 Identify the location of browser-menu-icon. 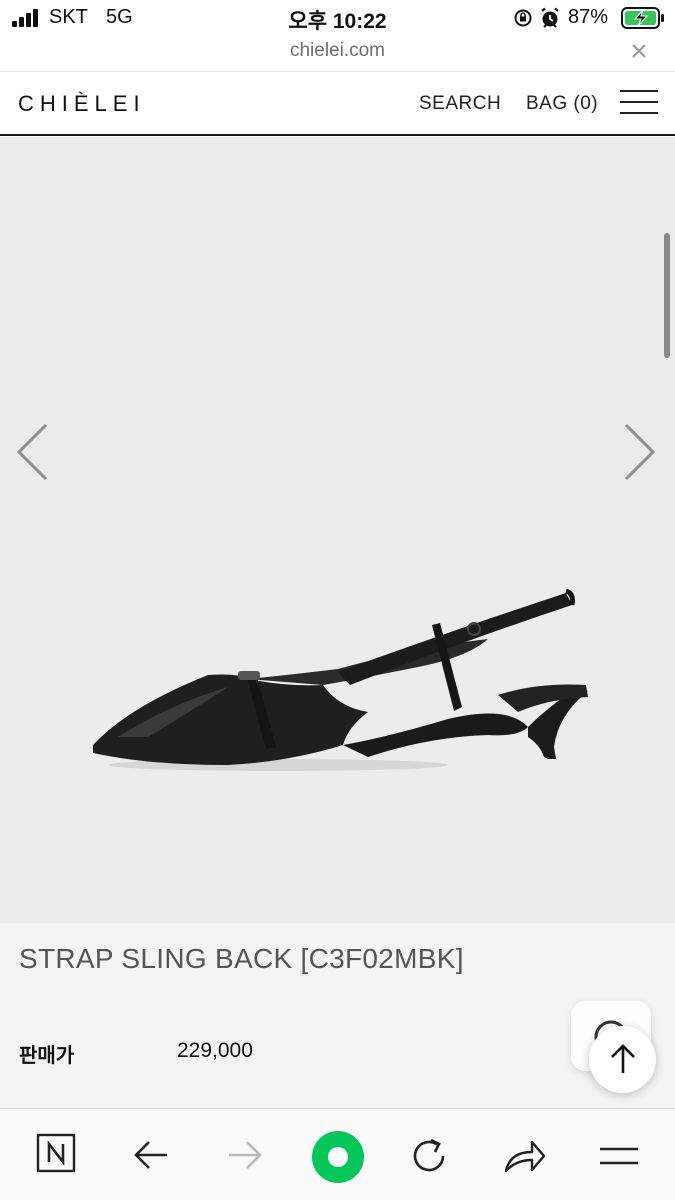
(619, 1156).